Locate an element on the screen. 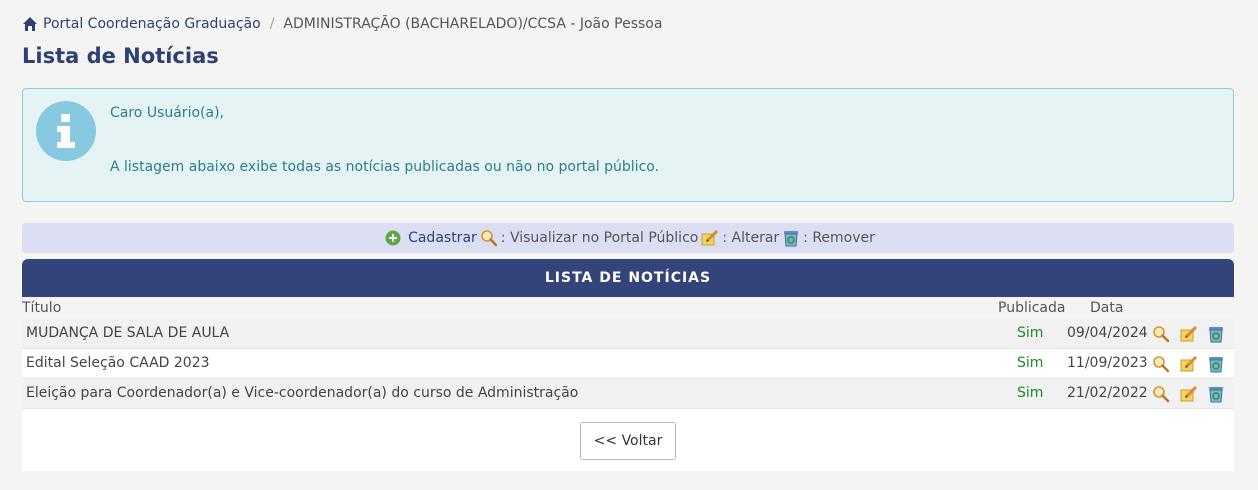 This screenshot has height=490, width=1258. news-title: MUDANÇA DE SALA DE AULA is located at coordinates (128, 333).